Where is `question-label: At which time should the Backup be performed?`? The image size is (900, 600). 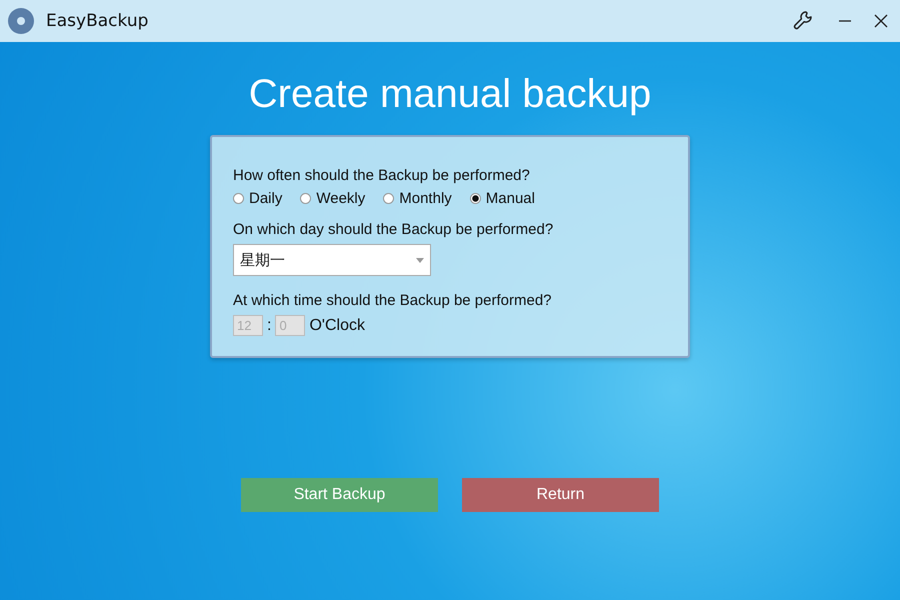
question-label: At which time should the Backup be performed? is located at coordinates (393, 300).